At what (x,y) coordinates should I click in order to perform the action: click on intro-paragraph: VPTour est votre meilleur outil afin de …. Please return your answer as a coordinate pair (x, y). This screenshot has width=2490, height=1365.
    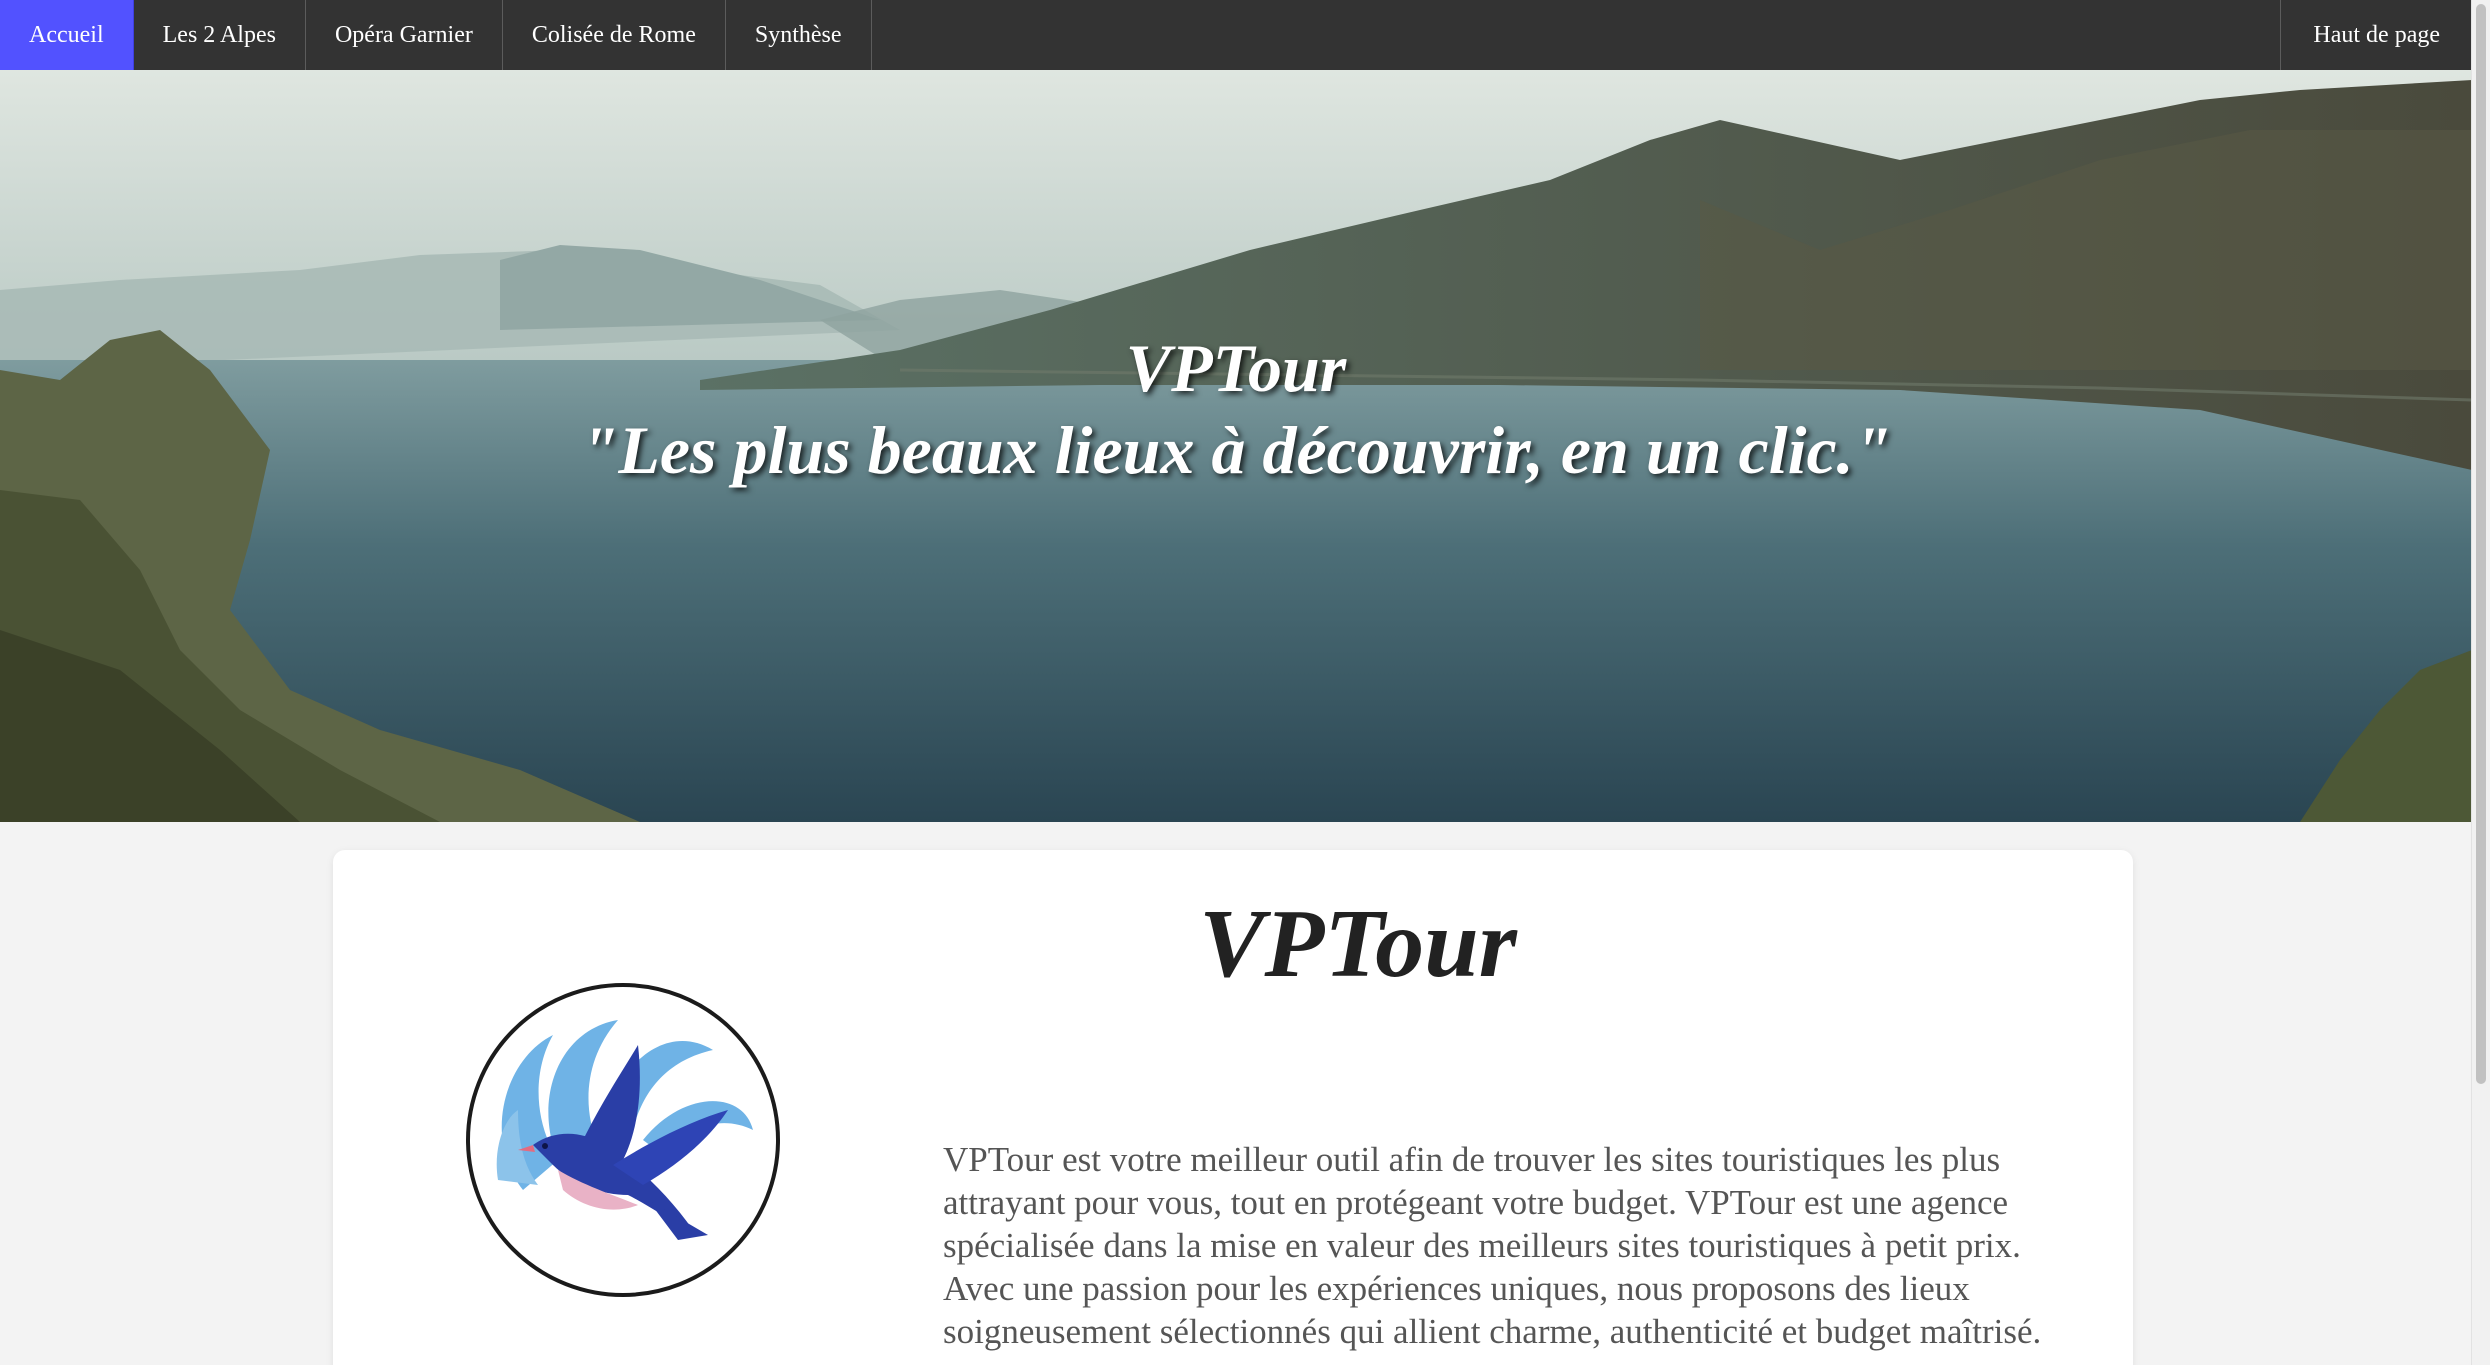
    Looking at the image, I should click on (1492, 1245).